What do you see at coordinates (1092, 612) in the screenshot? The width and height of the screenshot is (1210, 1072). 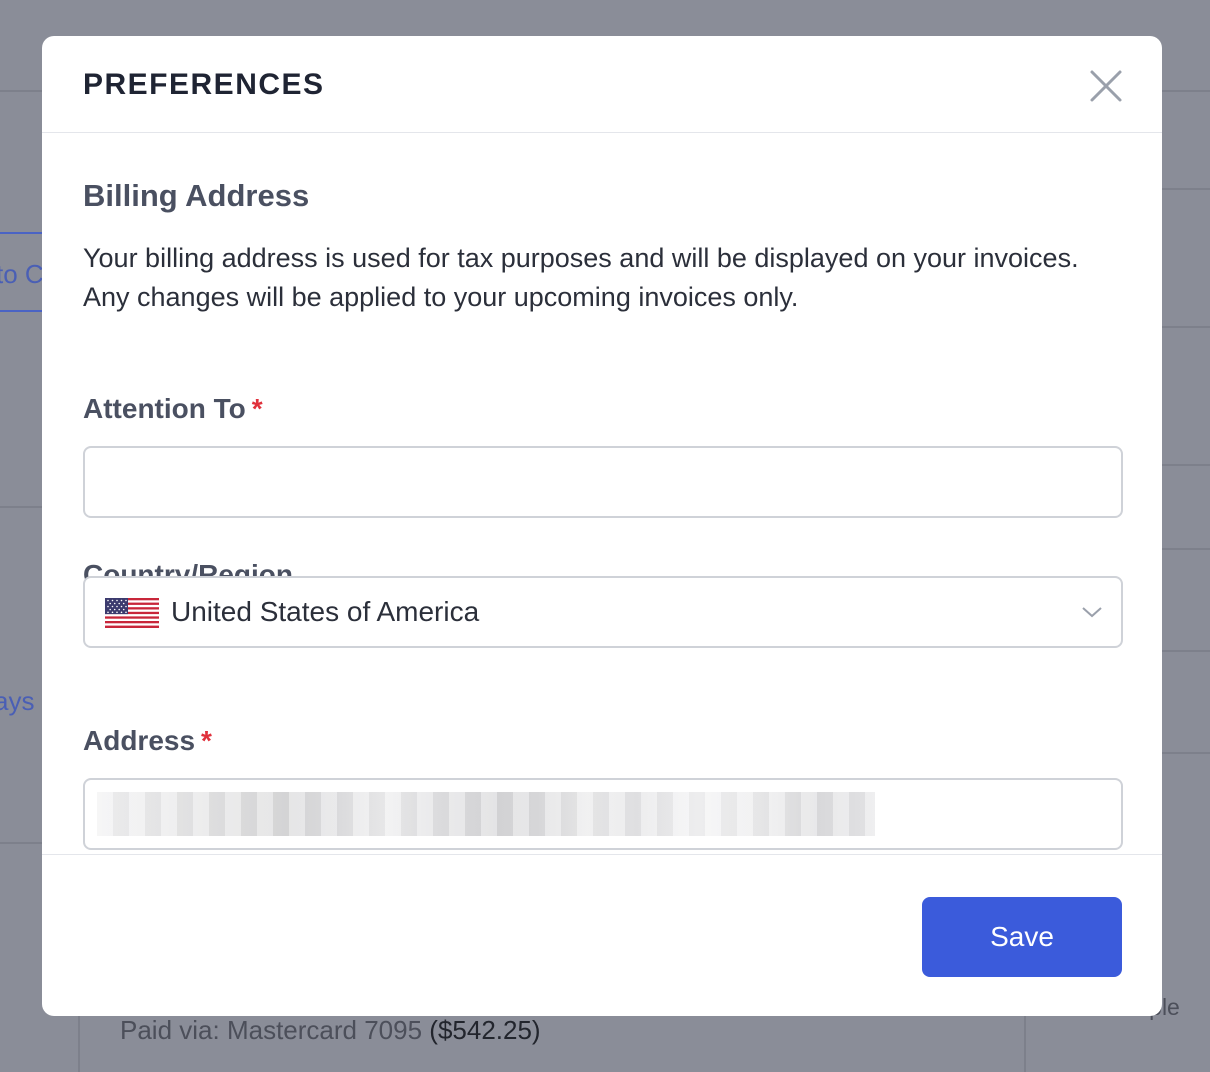 I see `chevron-down-icon` at bounding box center [1092, 612].